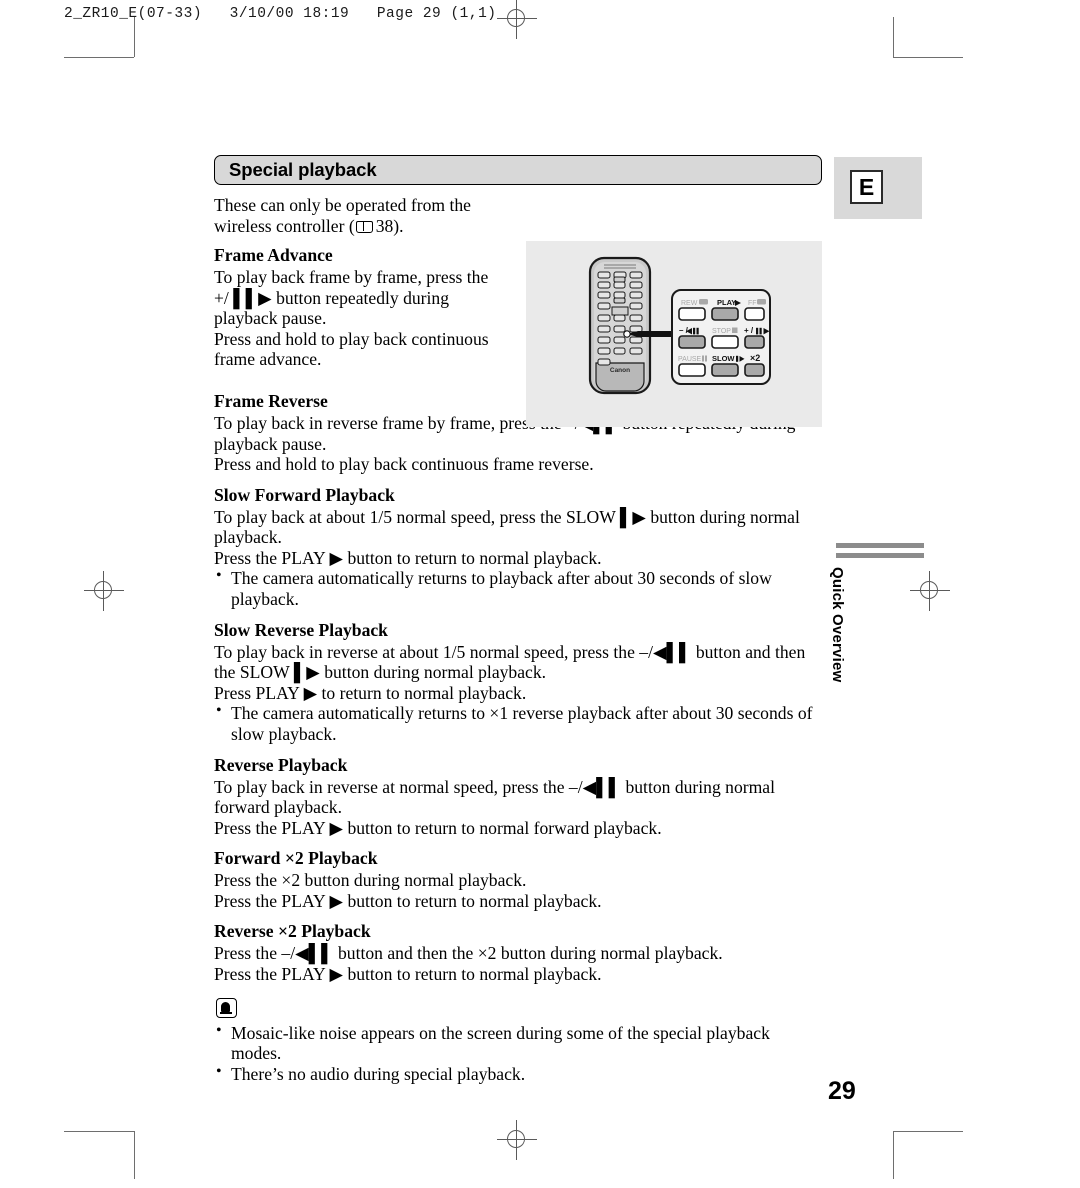 The image size is (1080, 1188). What do you see at coordinates (893, 37) in the screenshot?
I see `crop-mark-top-right-v` at bounding box center [893, 37].